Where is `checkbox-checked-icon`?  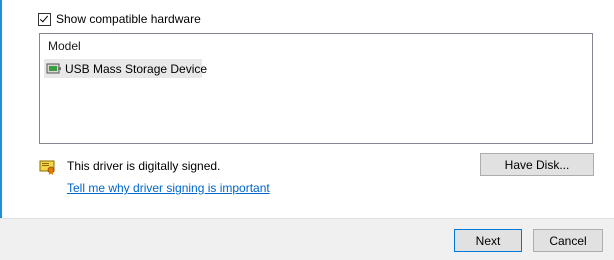
checkbox-checked-icon is located at coordinates (44, 19).